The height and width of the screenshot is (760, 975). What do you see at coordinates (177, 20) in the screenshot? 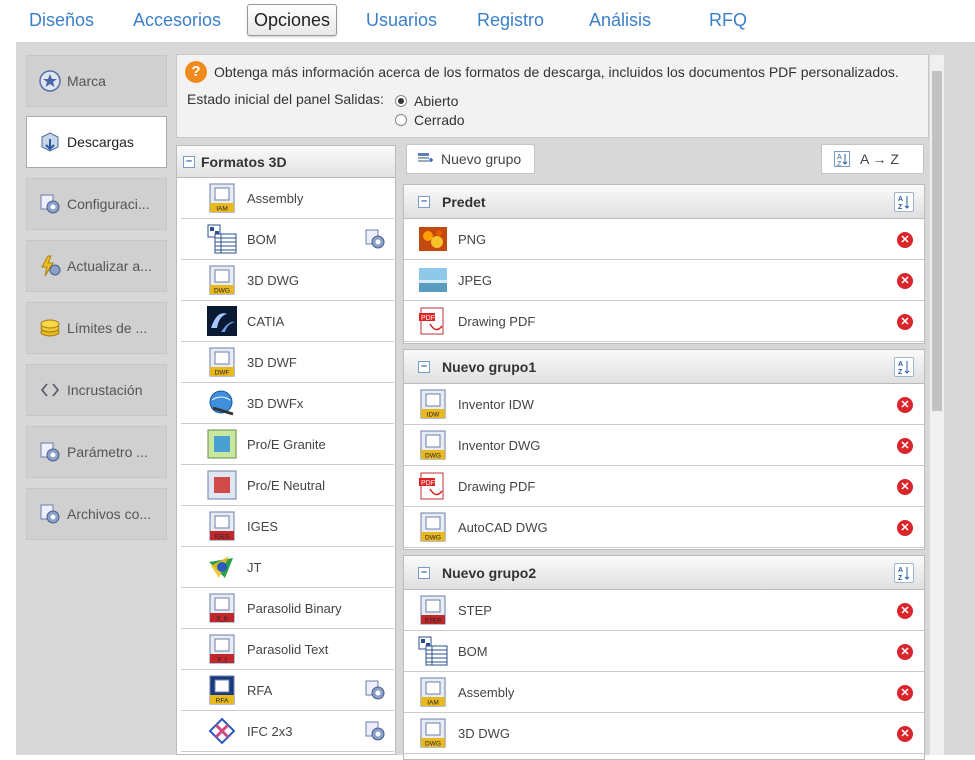
I see `tab-accesorios: Accesorios` at bounding box center [177, 20].